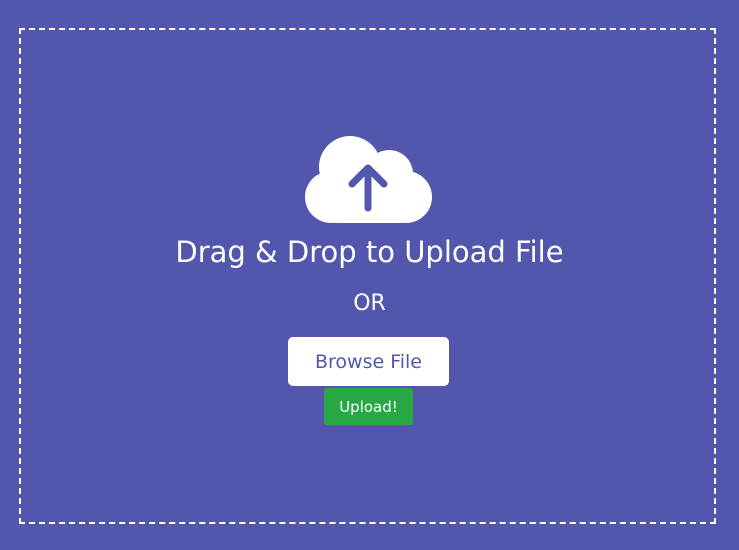 This screenshot has height=550, width=739. I want to click on upload-button: Upload!, so click(368, 406).